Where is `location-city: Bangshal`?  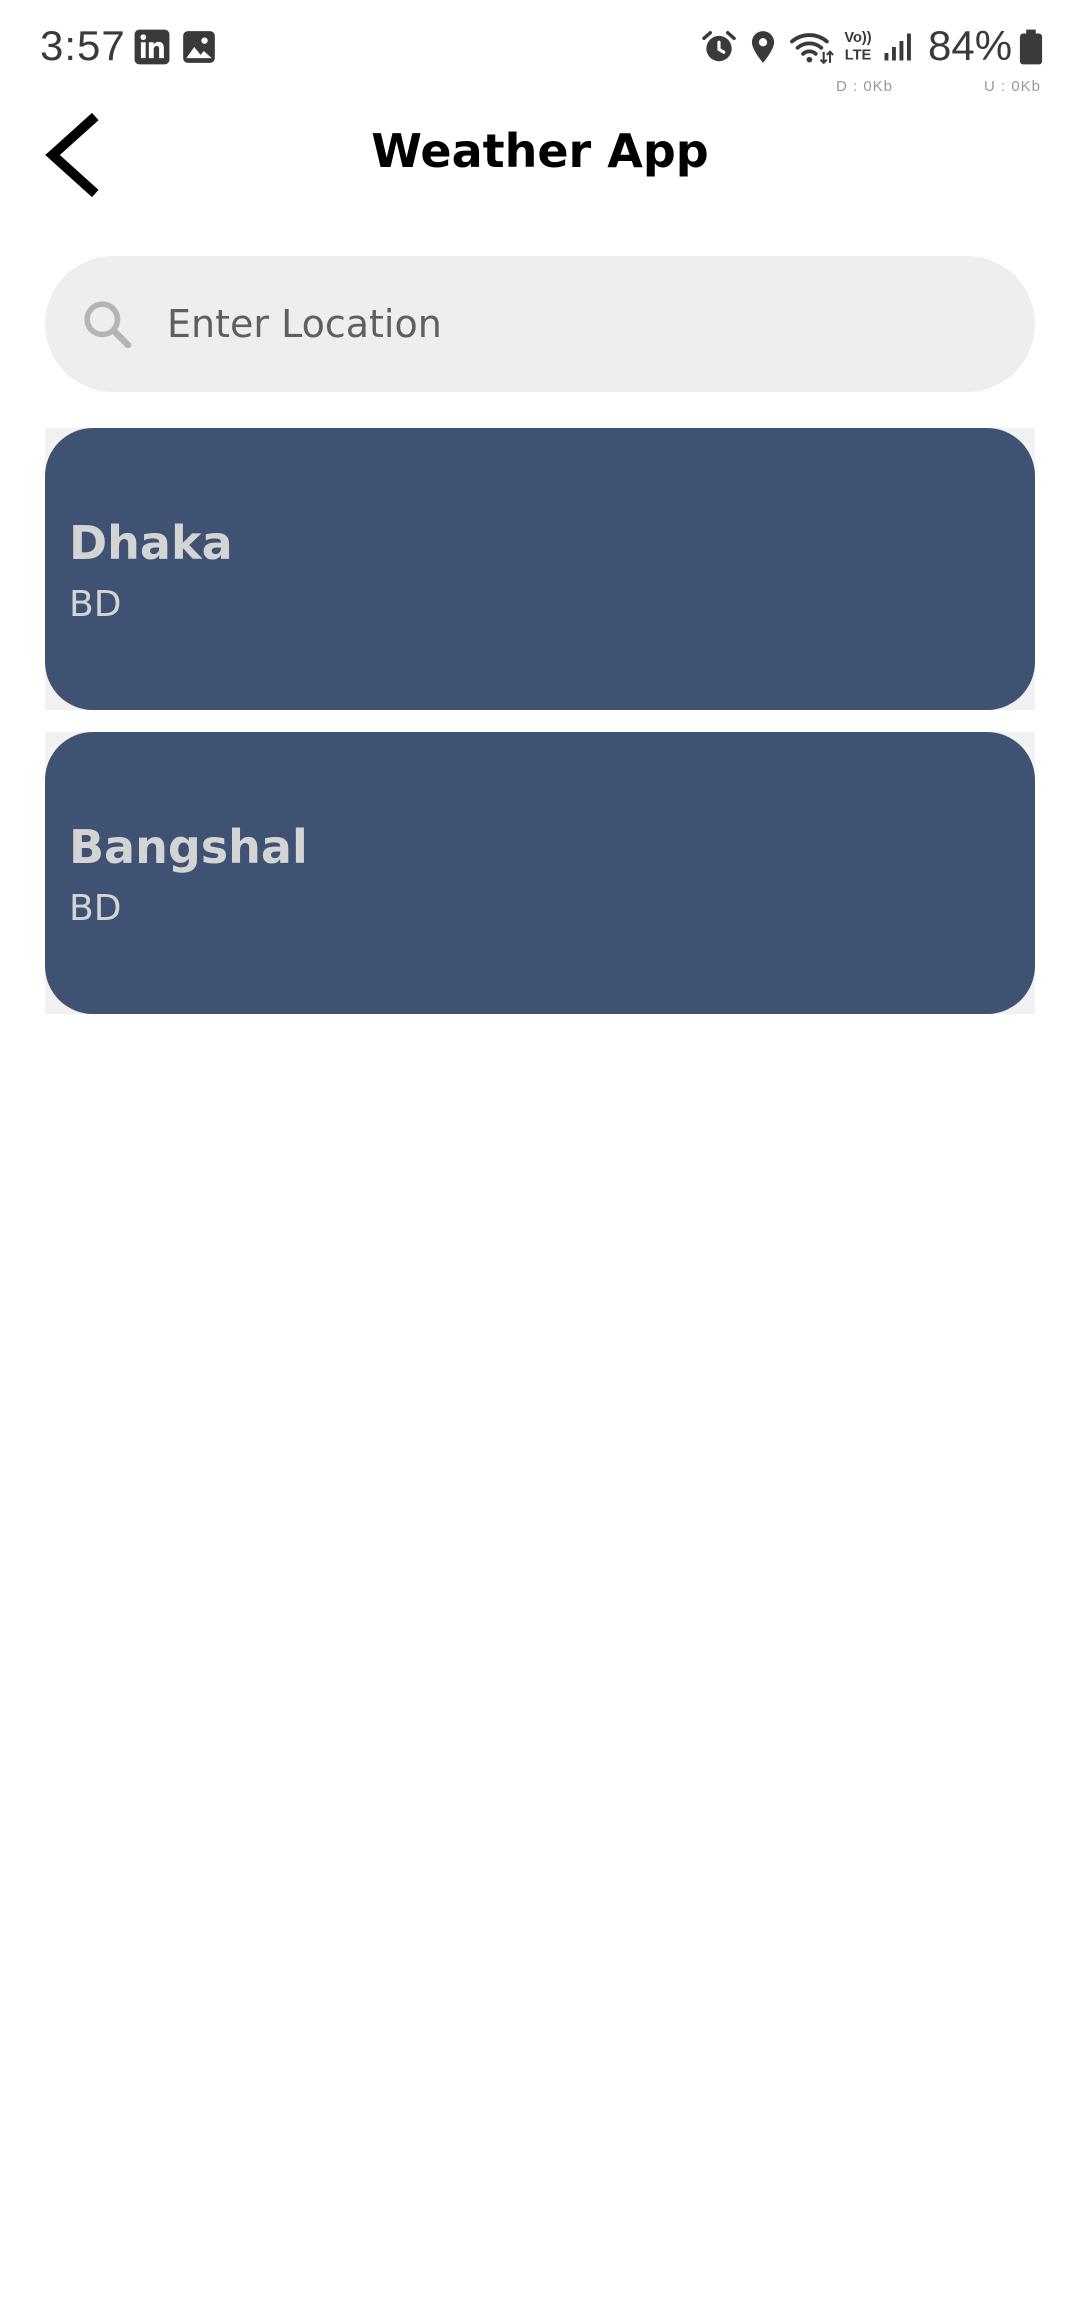 location-city: Bangshal is located at coordinates (188, 847).